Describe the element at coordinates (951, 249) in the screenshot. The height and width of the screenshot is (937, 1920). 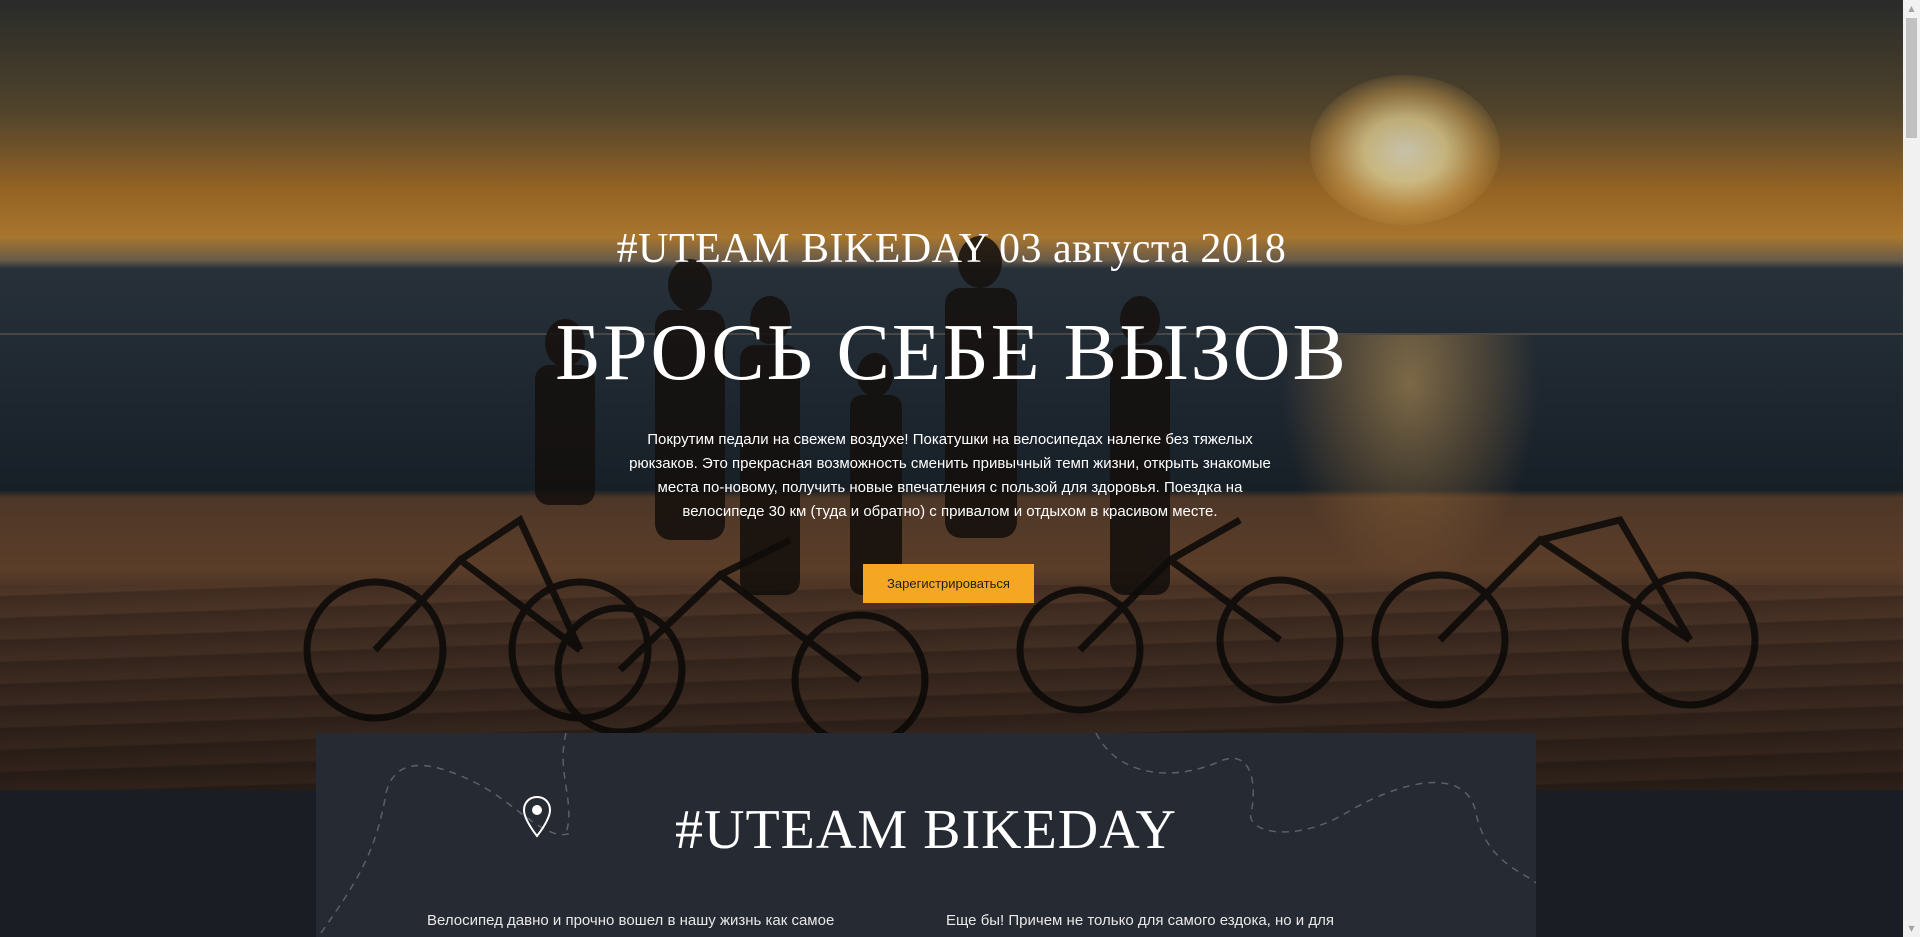
I see `event-date-heading: #UTEAM BIKEDAY 03 августа 2018` at that location.